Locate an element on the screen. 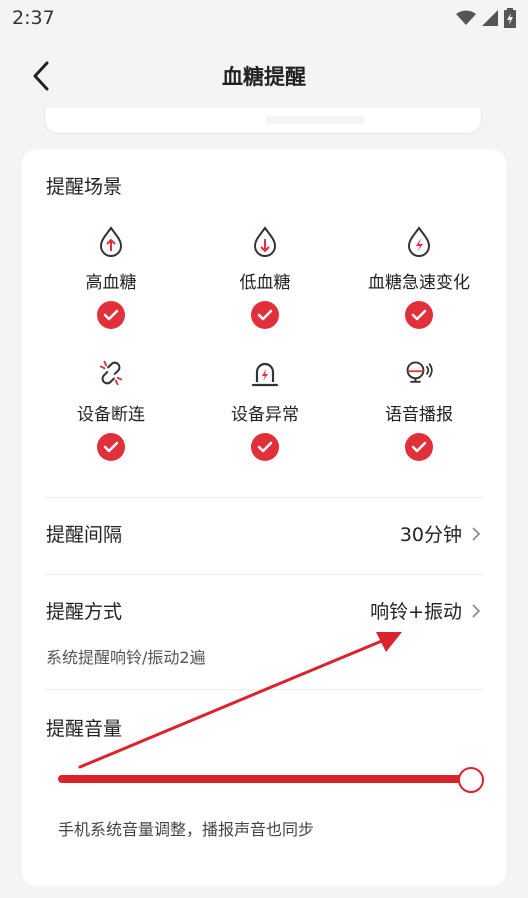  interval-value: 30分钟 is located at coordinates (430, 535).